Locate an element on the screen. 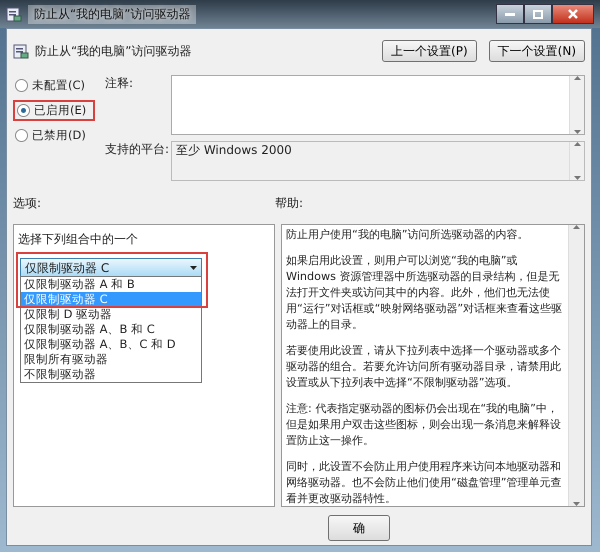 This screenshot has width=600, height=552. help-label: 帮助: is located at coordinates (289, 203).